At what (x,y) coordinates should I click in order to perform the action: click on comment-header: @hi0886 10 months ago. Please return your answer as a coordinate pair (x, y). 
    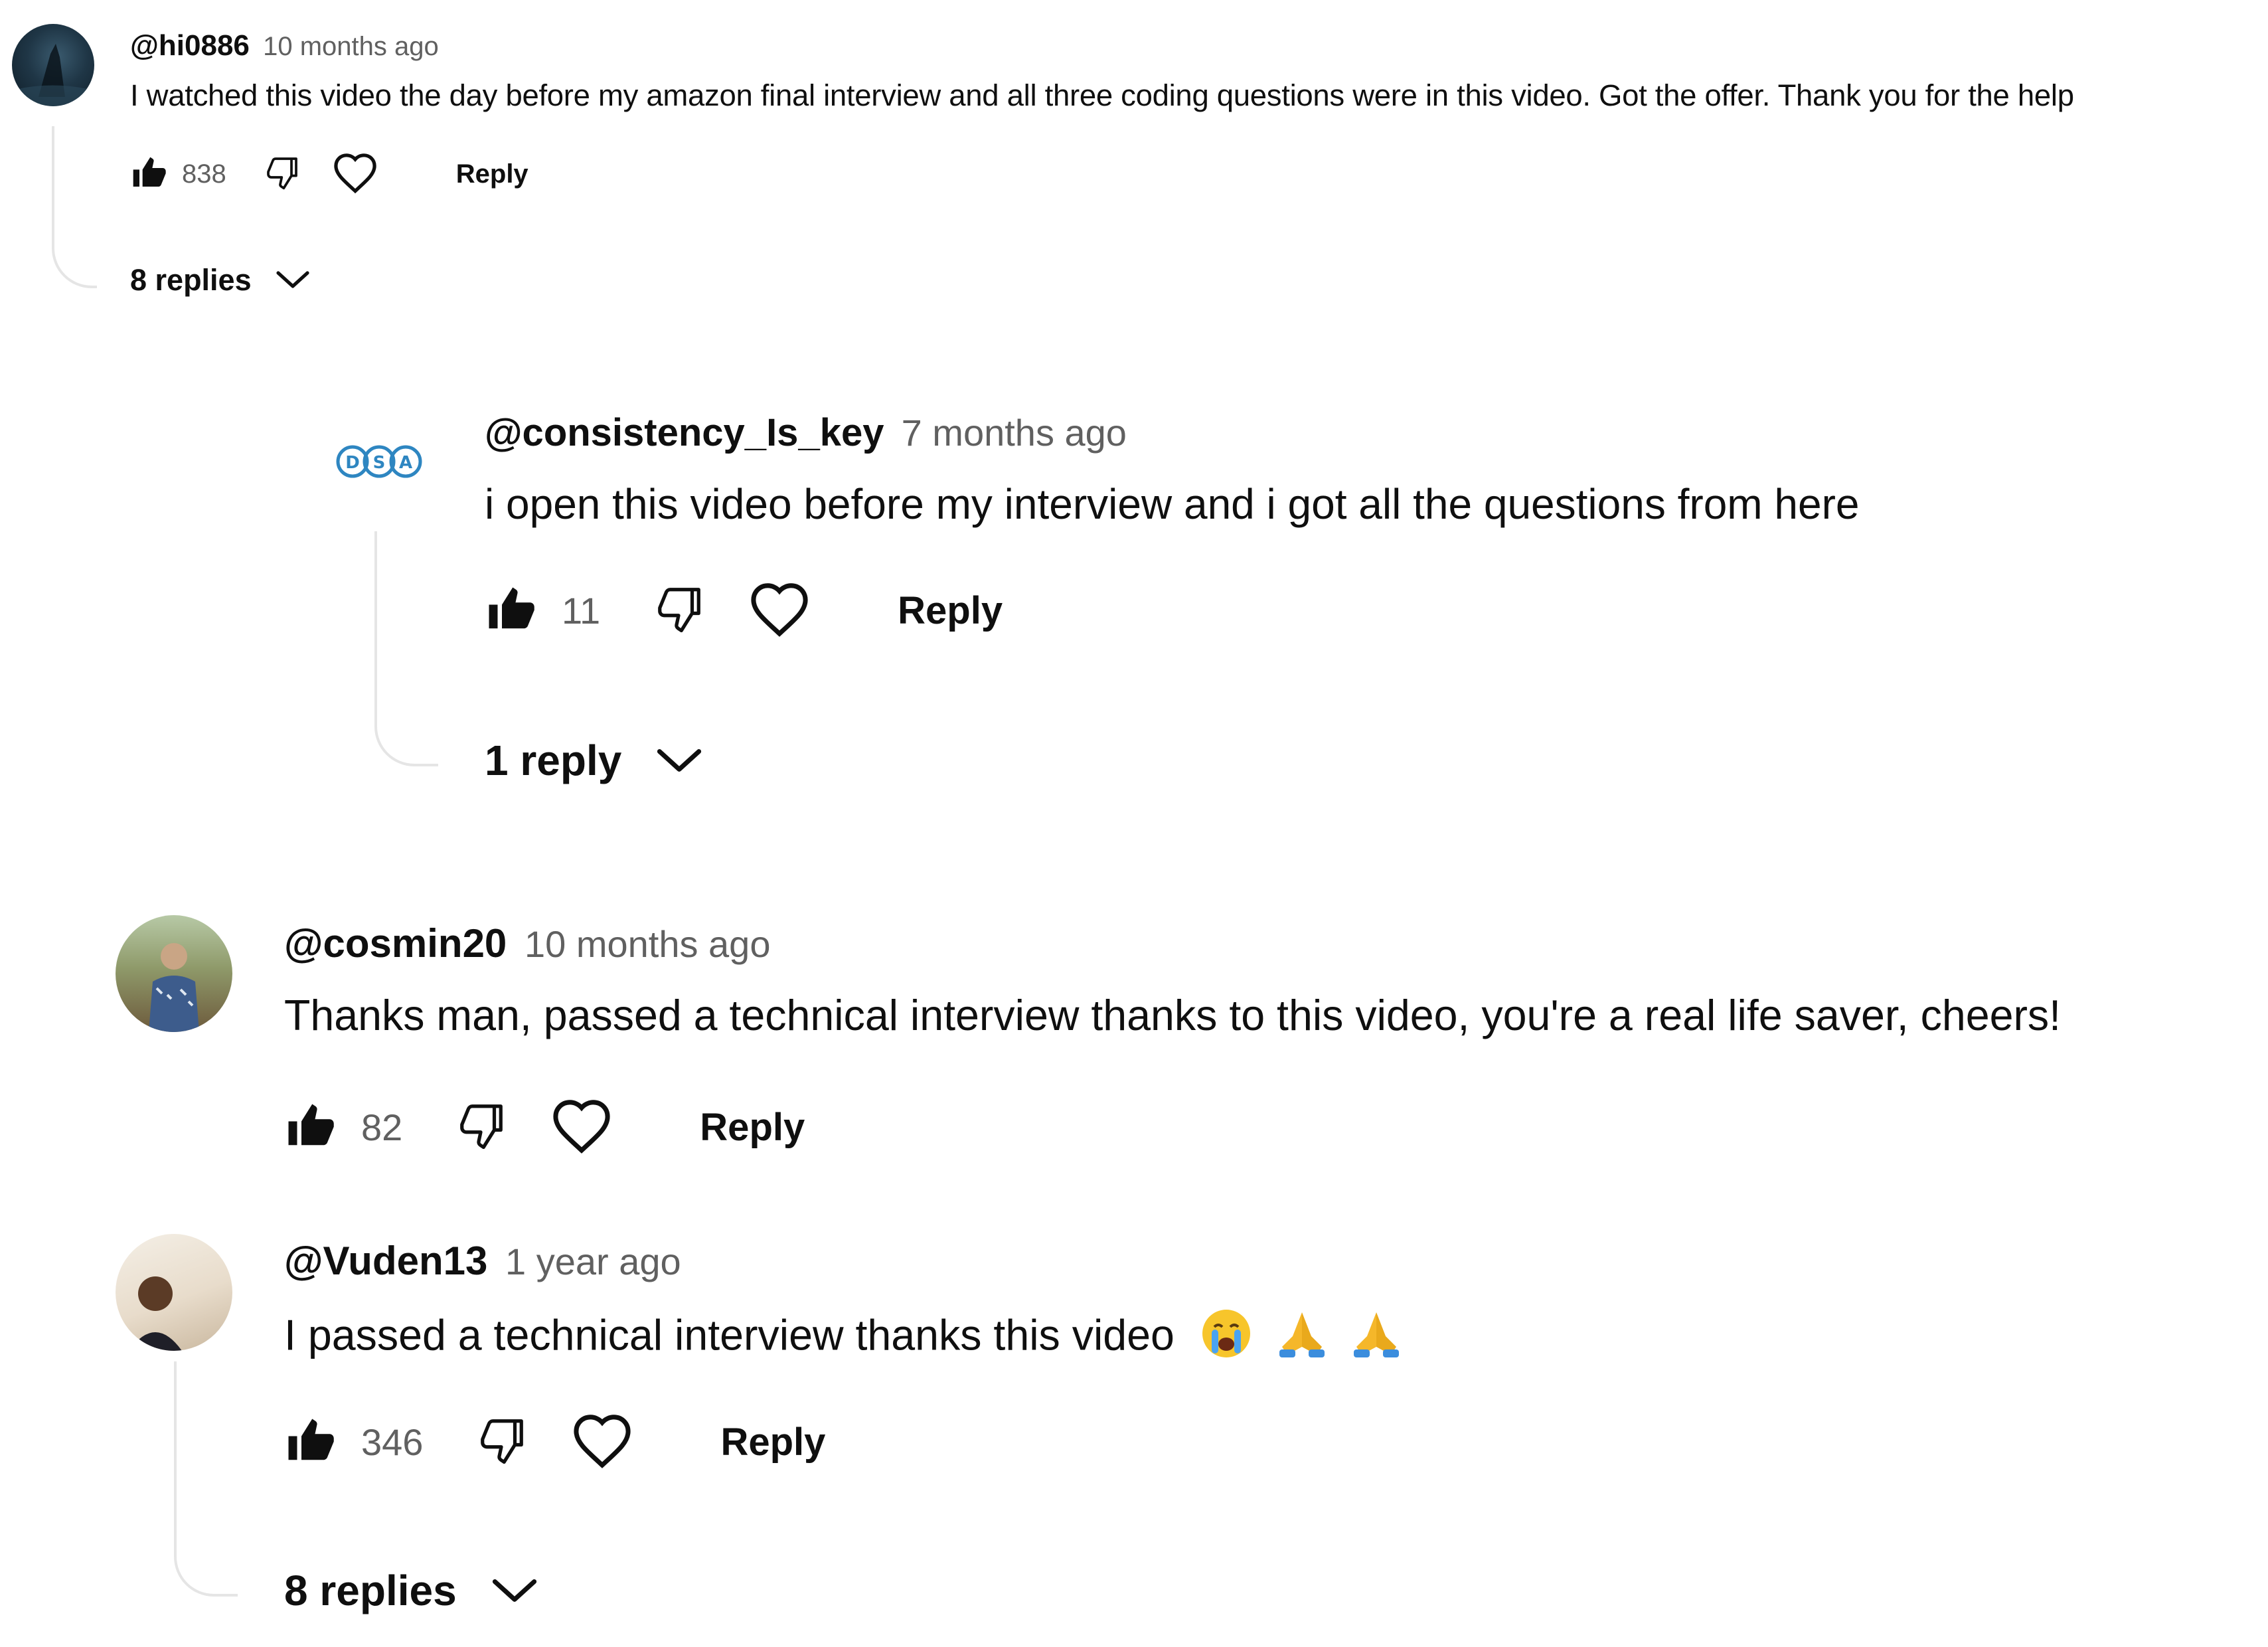
    Looking at the image, I should click on (284, 45).